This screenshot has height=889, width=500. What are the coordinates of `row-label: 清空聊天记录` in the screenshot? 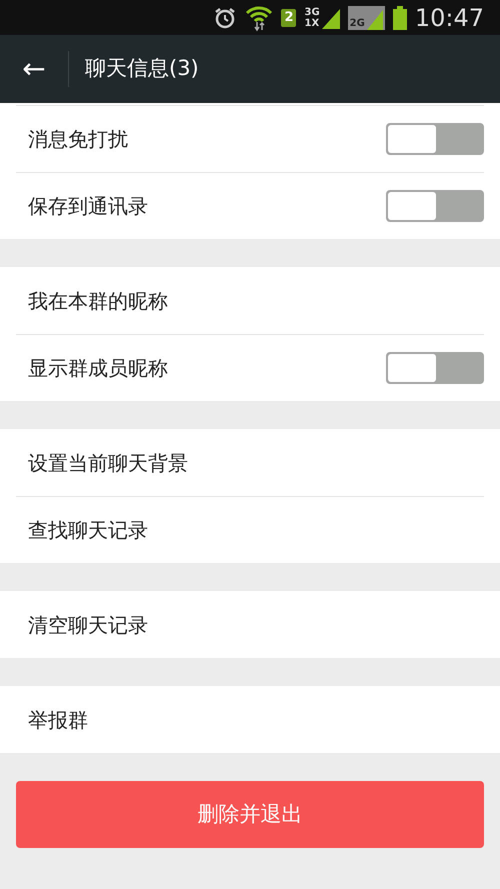 It's located at (88, 625).